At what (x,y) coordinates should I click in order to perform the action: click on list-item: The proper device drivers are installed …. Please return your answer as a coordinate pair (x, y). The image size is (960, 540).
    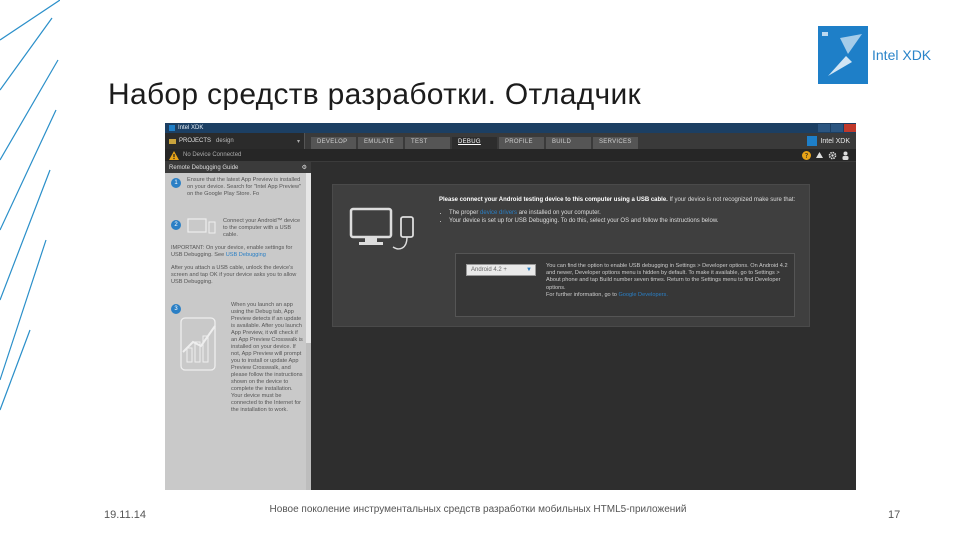
    Looking at the image, I should click on (627, 213).